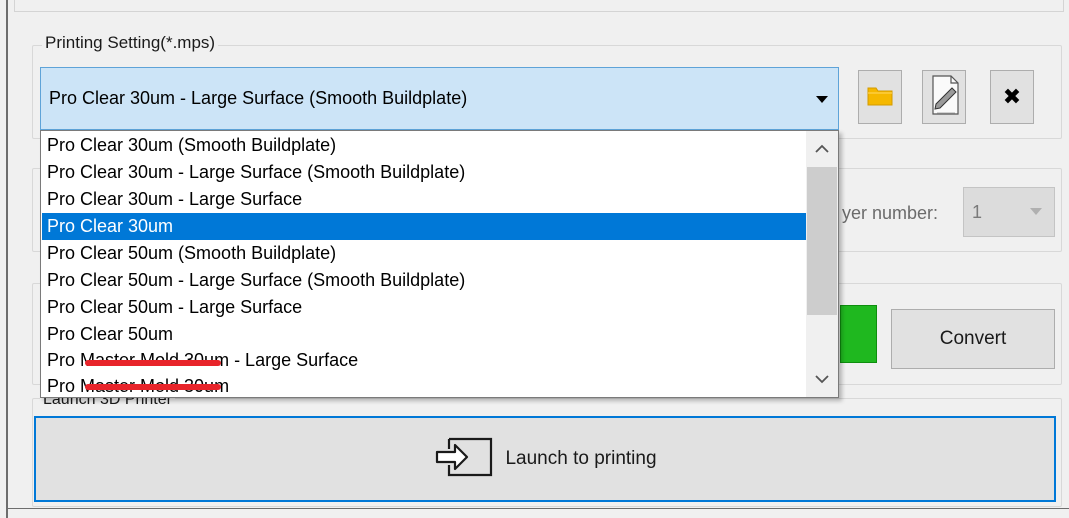 This screenshot has height=518, width=1069. Describe the element at coordinates (977, 212) in the screenshot. I see `layer-number-value: 1` at that location.